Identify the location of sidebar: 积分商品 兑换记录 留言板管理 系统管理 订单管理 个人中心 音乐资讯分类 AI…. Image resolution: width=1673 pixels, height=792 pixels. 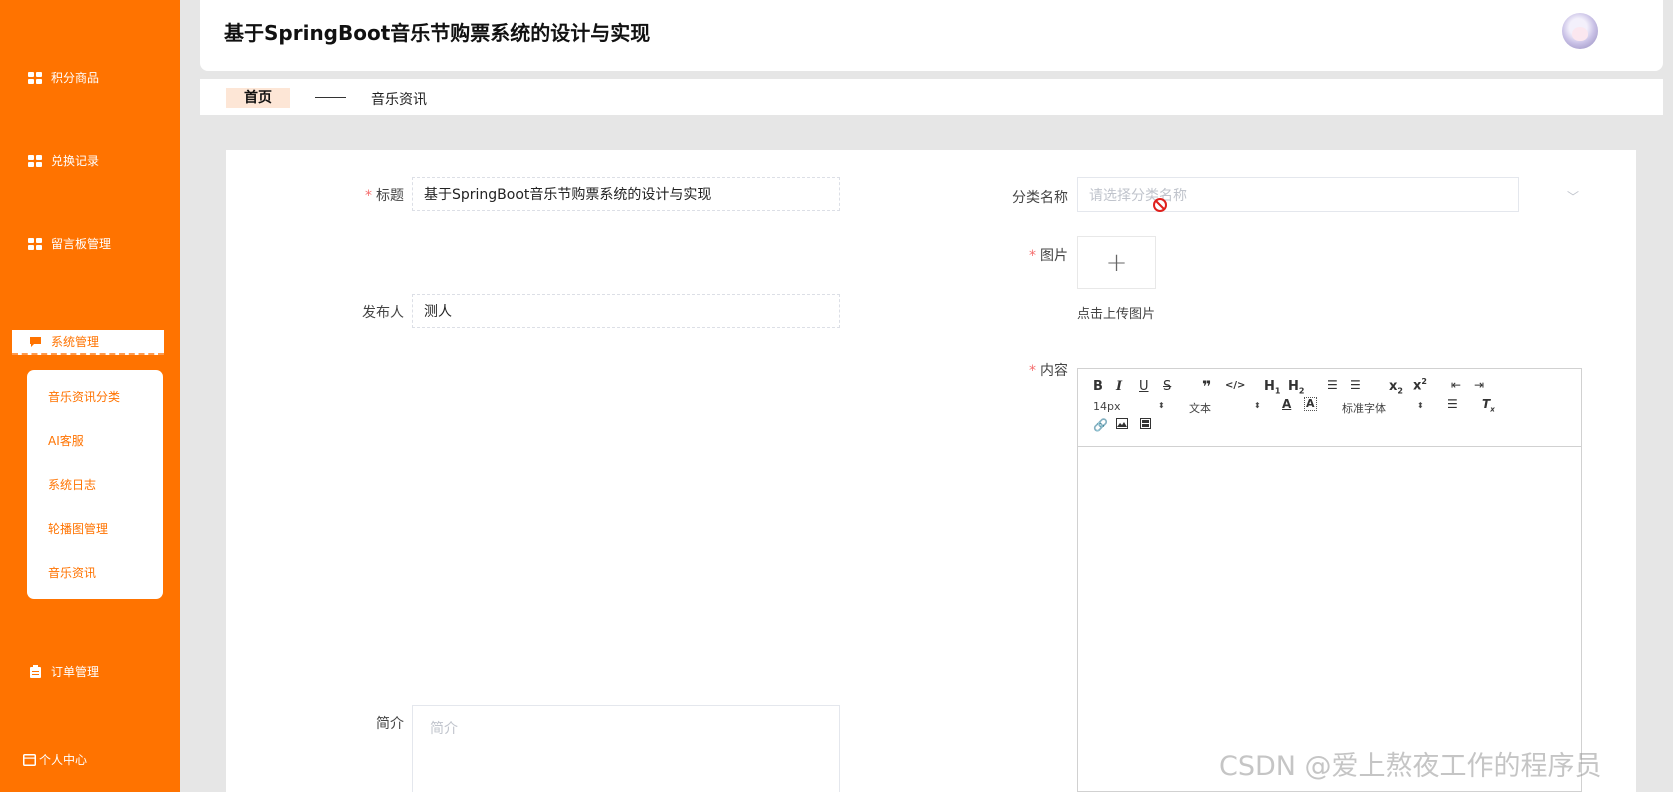
(90, 396).